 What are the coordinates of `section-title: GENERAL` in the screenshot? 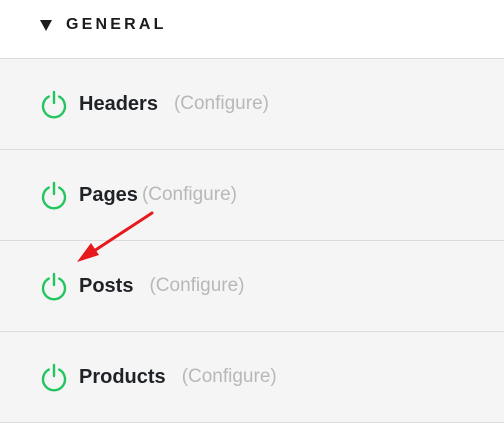 It's located at (116, 24).